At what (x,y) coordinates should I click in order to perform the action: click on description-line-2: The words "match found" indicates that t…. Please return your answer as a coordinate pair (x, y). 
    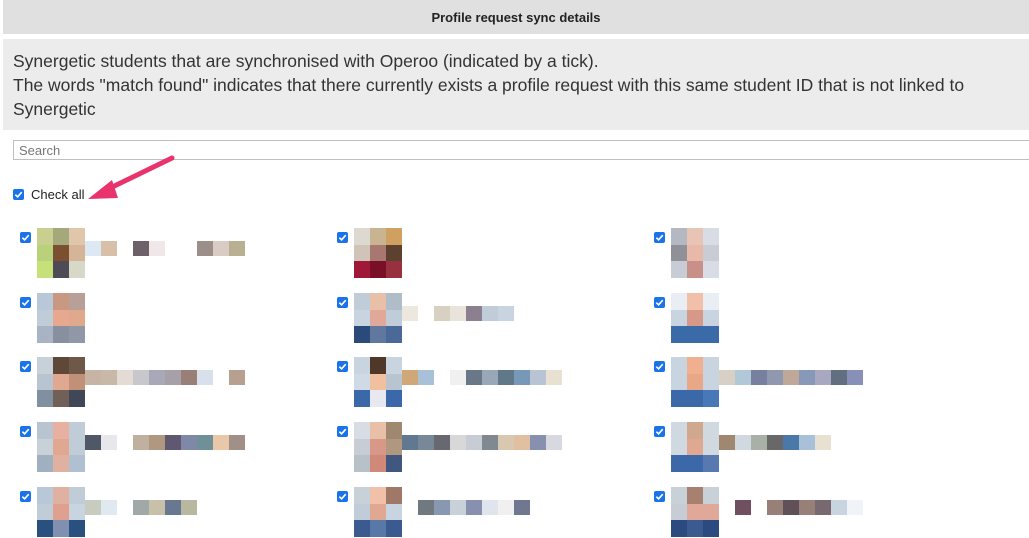
    Looking at the image, I should click on (489, 97).